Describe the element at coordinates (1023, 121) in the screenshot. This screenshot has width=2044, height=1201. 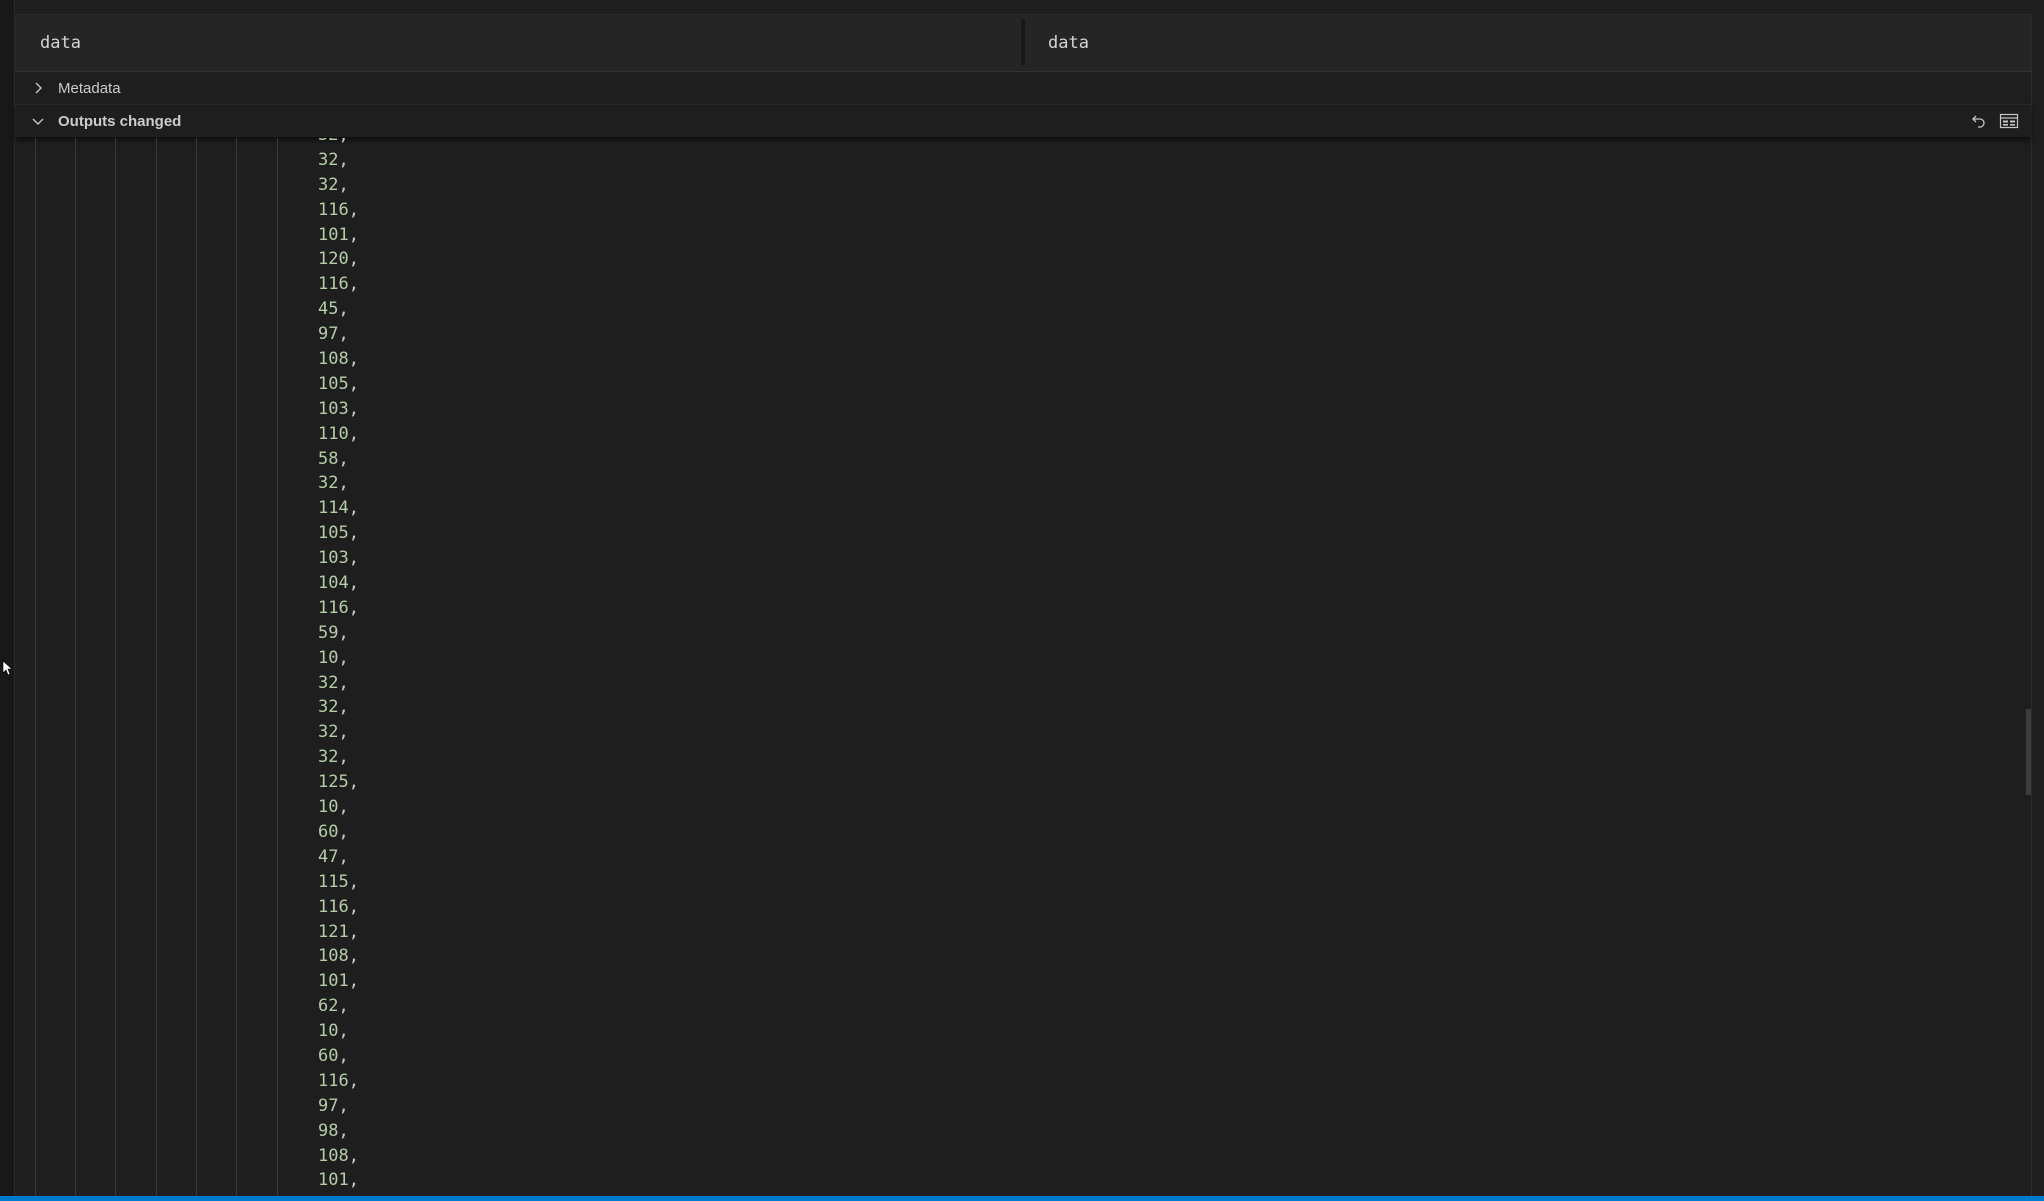
I see `outputs-section-toggle: Outputs changed` at that location.